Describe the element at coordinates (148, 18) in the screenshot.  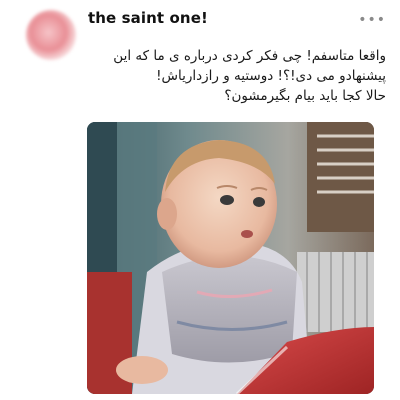
I see `author-name: the saint one!` at that location.